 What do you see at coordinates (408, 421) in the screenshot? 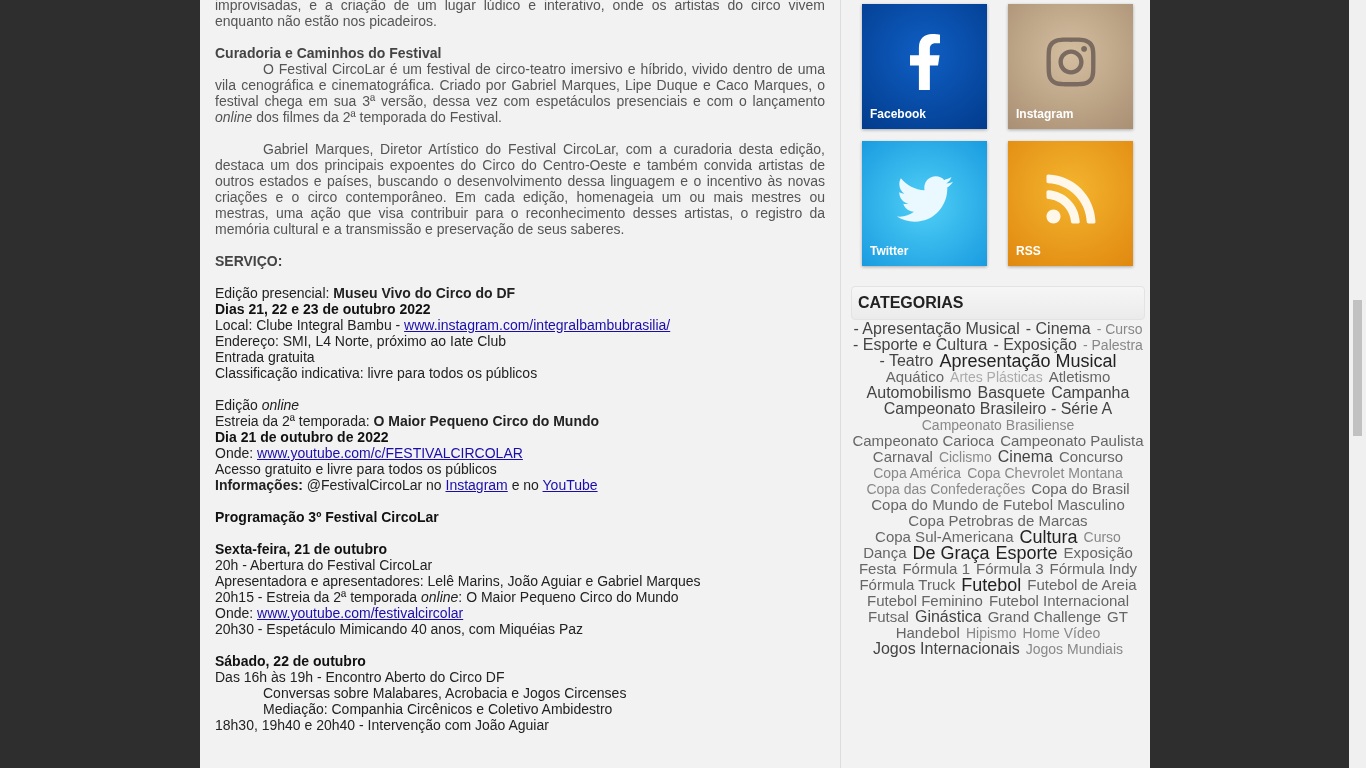
I see `text-line: Estreia da 2ª temporada: O Maior Pequeno Circo do Mundo` at bounding box center [408, 421].